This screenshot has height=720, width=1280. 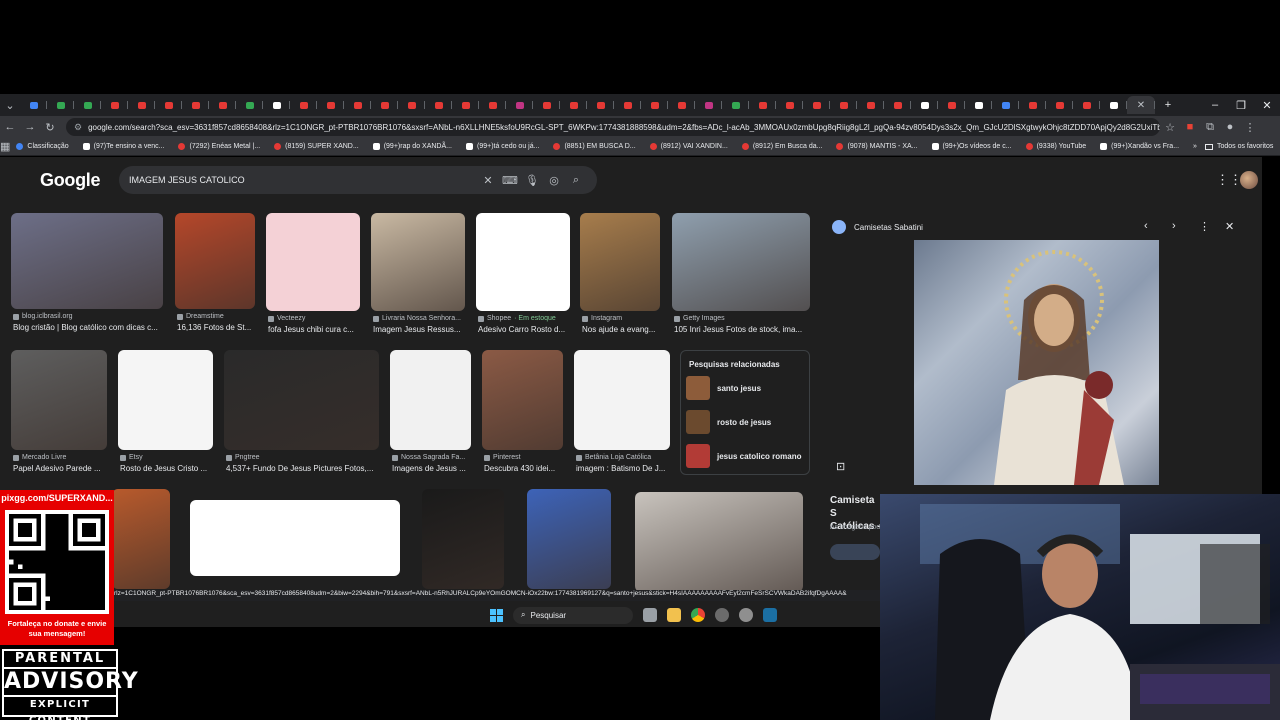 I want to click on profile-icon: ●, so click(x=1230, y=127).